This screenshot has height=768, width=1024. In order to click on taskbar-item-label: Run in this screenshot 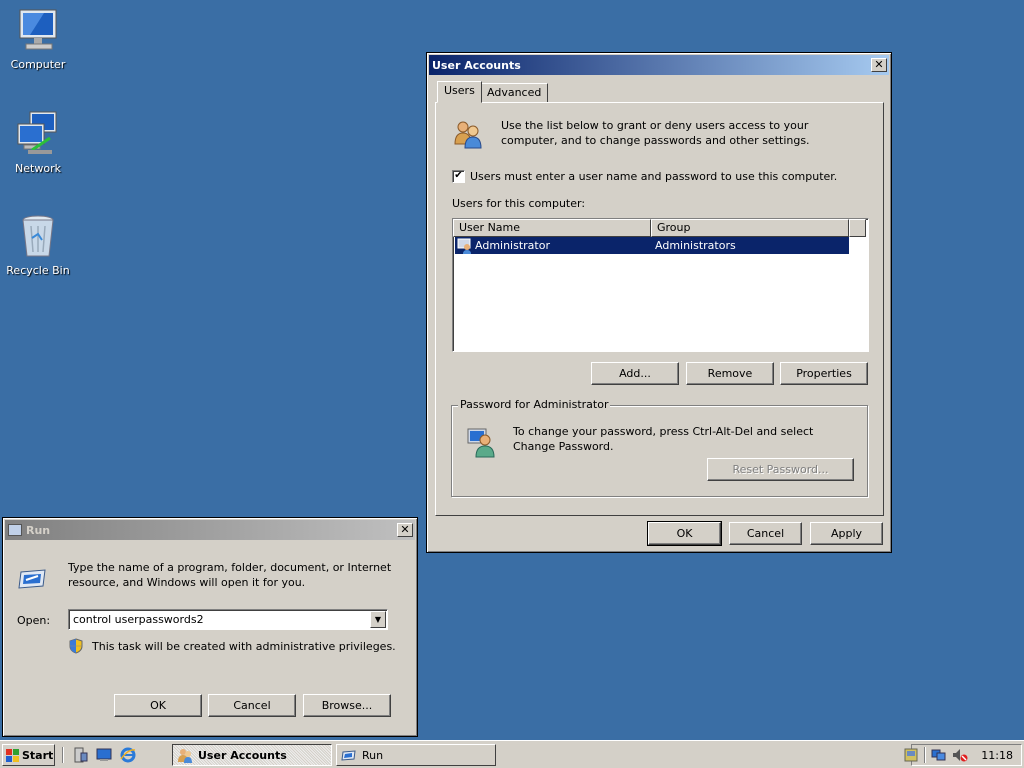, I will do `click(373, 755)`.